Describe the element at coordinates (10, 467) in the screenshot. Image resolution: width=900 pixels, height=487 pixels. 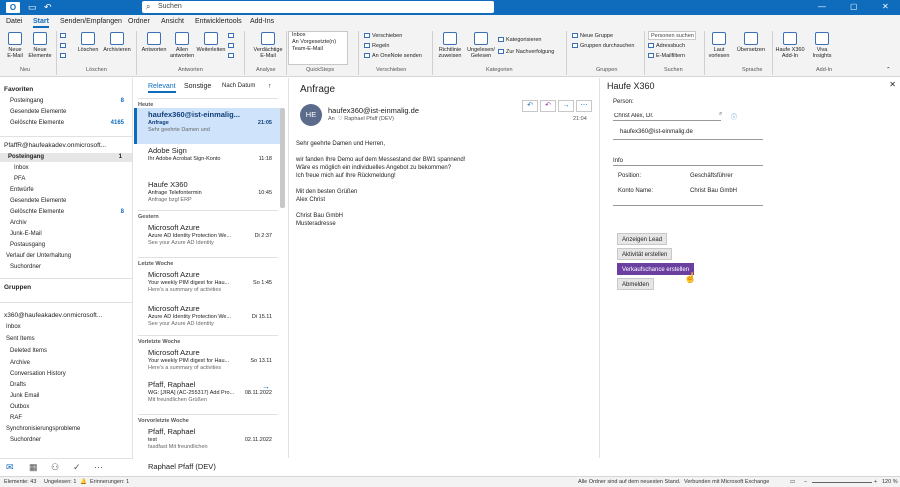
I see `mail-icon: ✉` at that location.